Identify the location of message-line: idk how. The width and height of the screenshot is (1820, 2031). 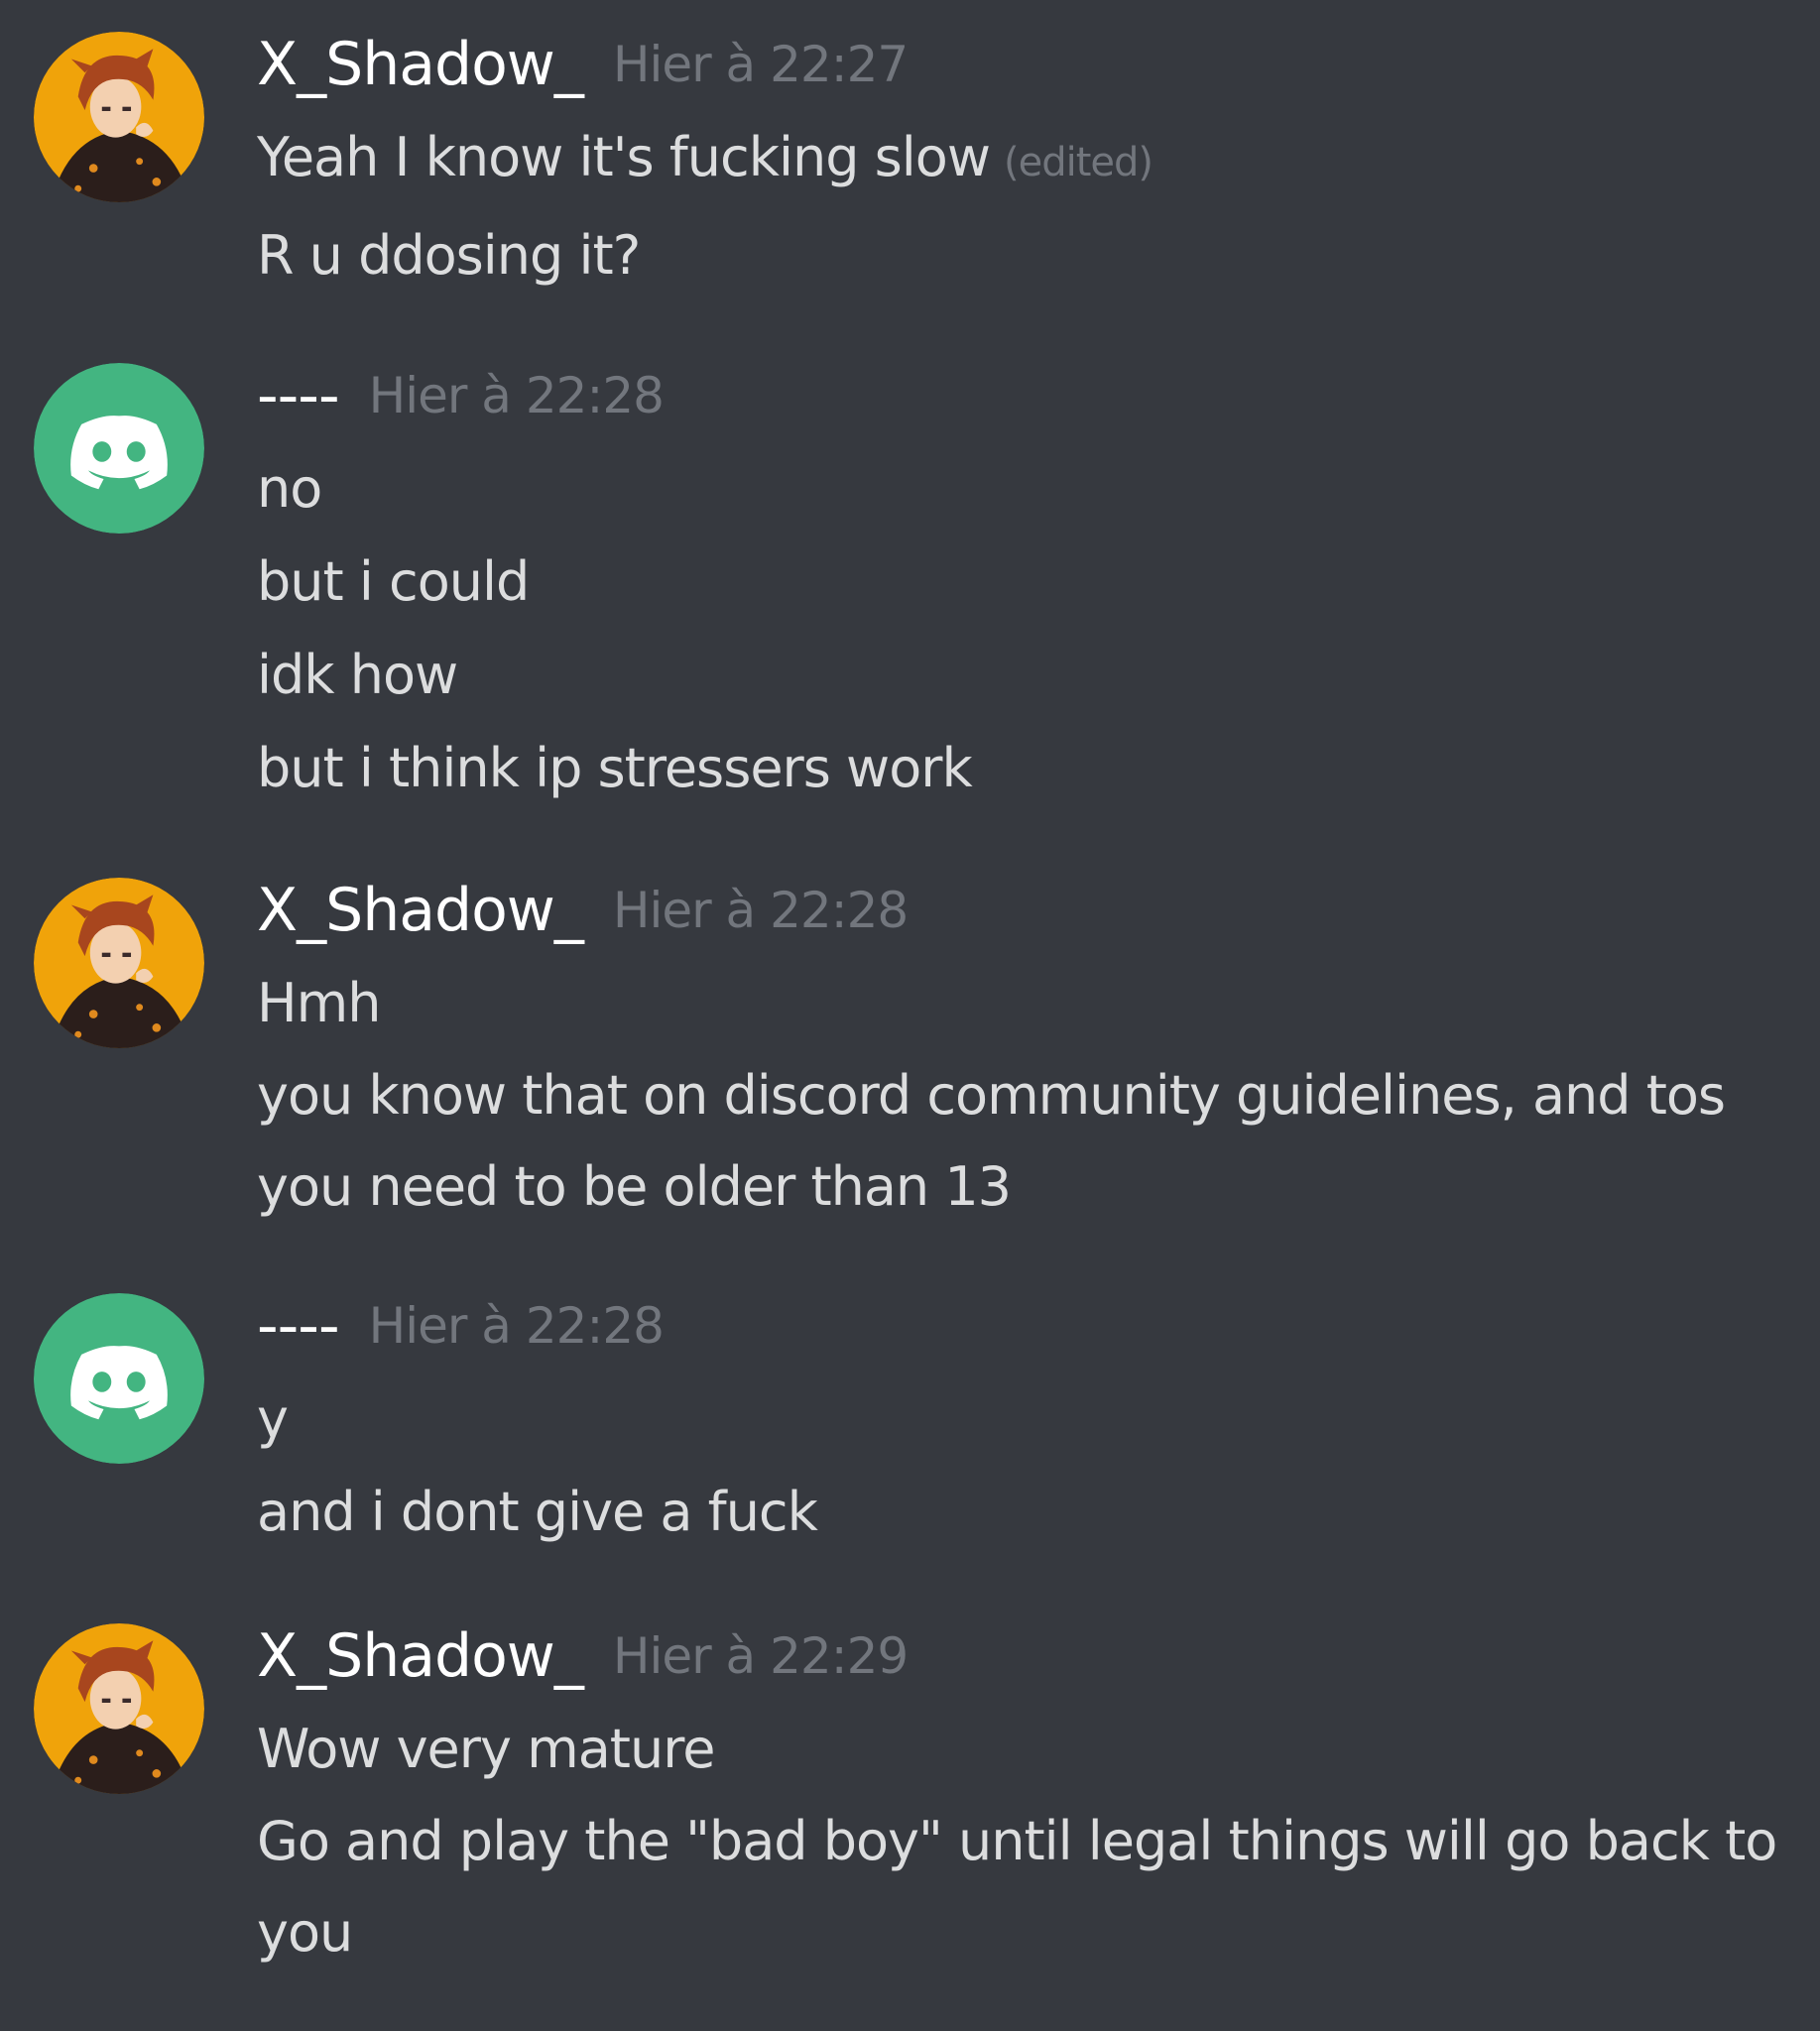
(357, 675).